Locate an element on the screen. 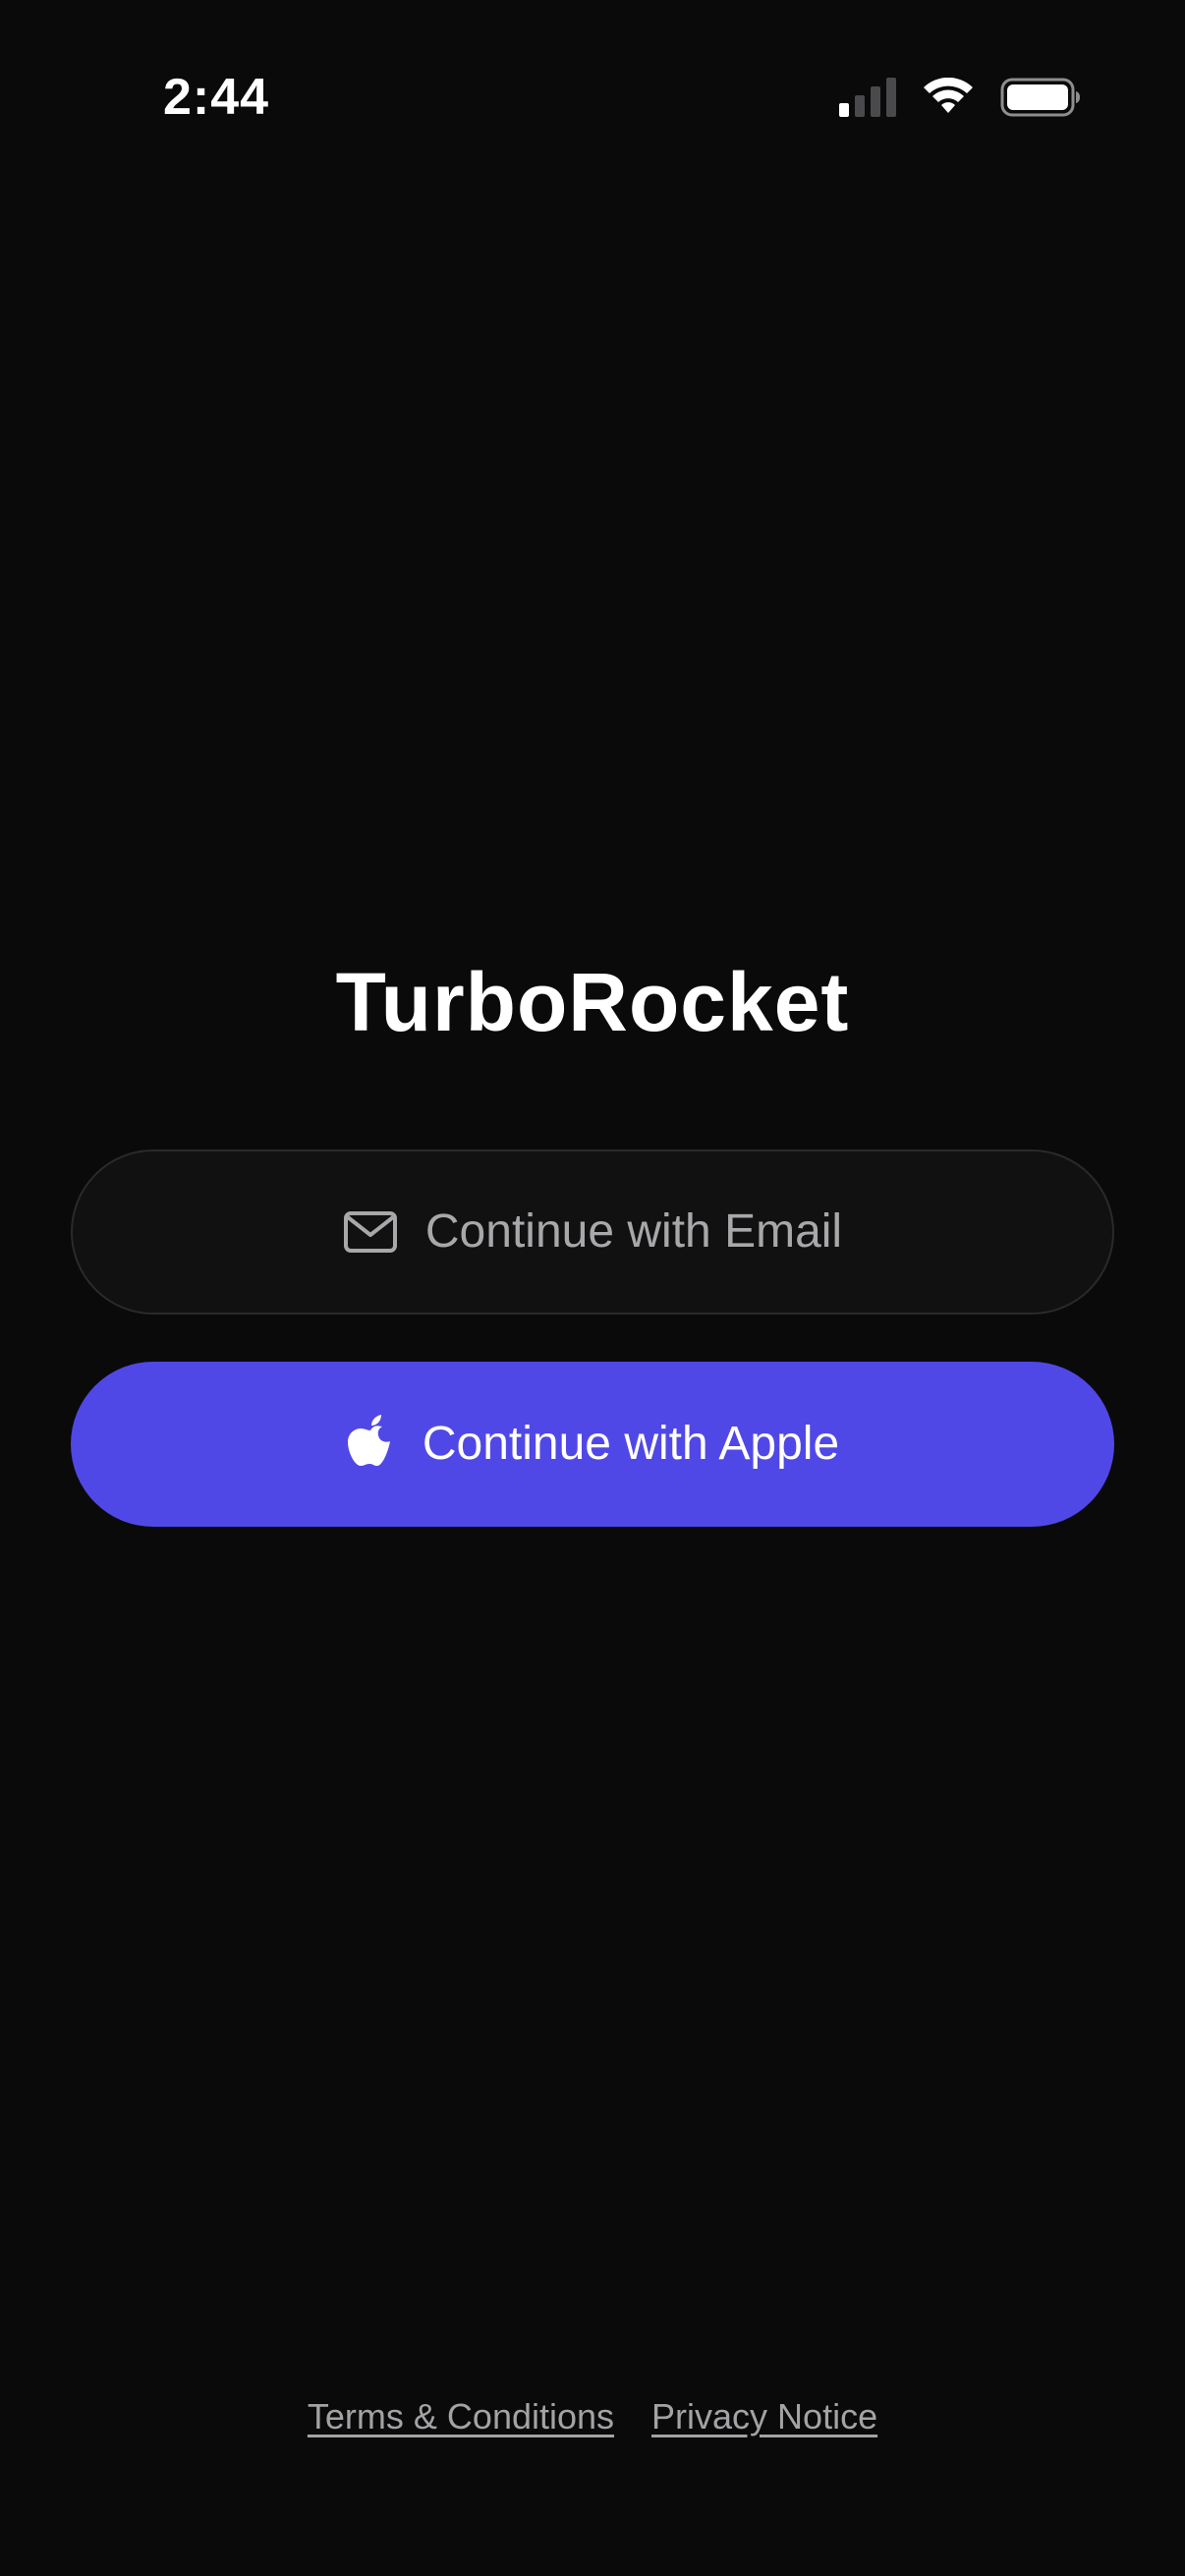 The image size is (1185, 2576). status-icons is located at coordinates (960, 97).